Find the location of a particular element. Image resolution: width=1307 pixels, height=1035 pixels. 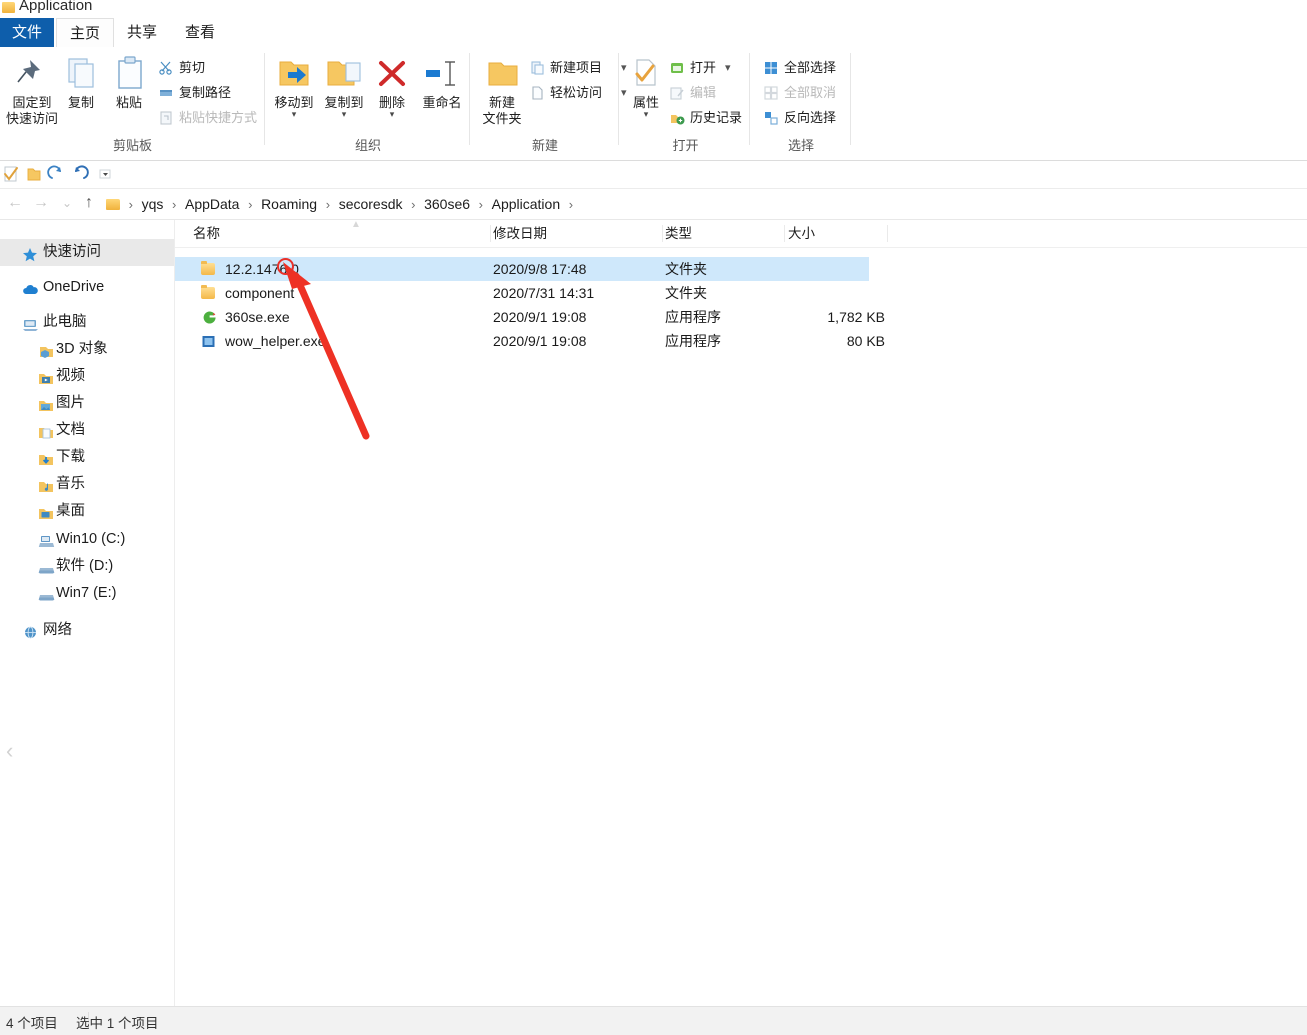

column-header-name-label: 名称 is located at coordinates (206, 233).